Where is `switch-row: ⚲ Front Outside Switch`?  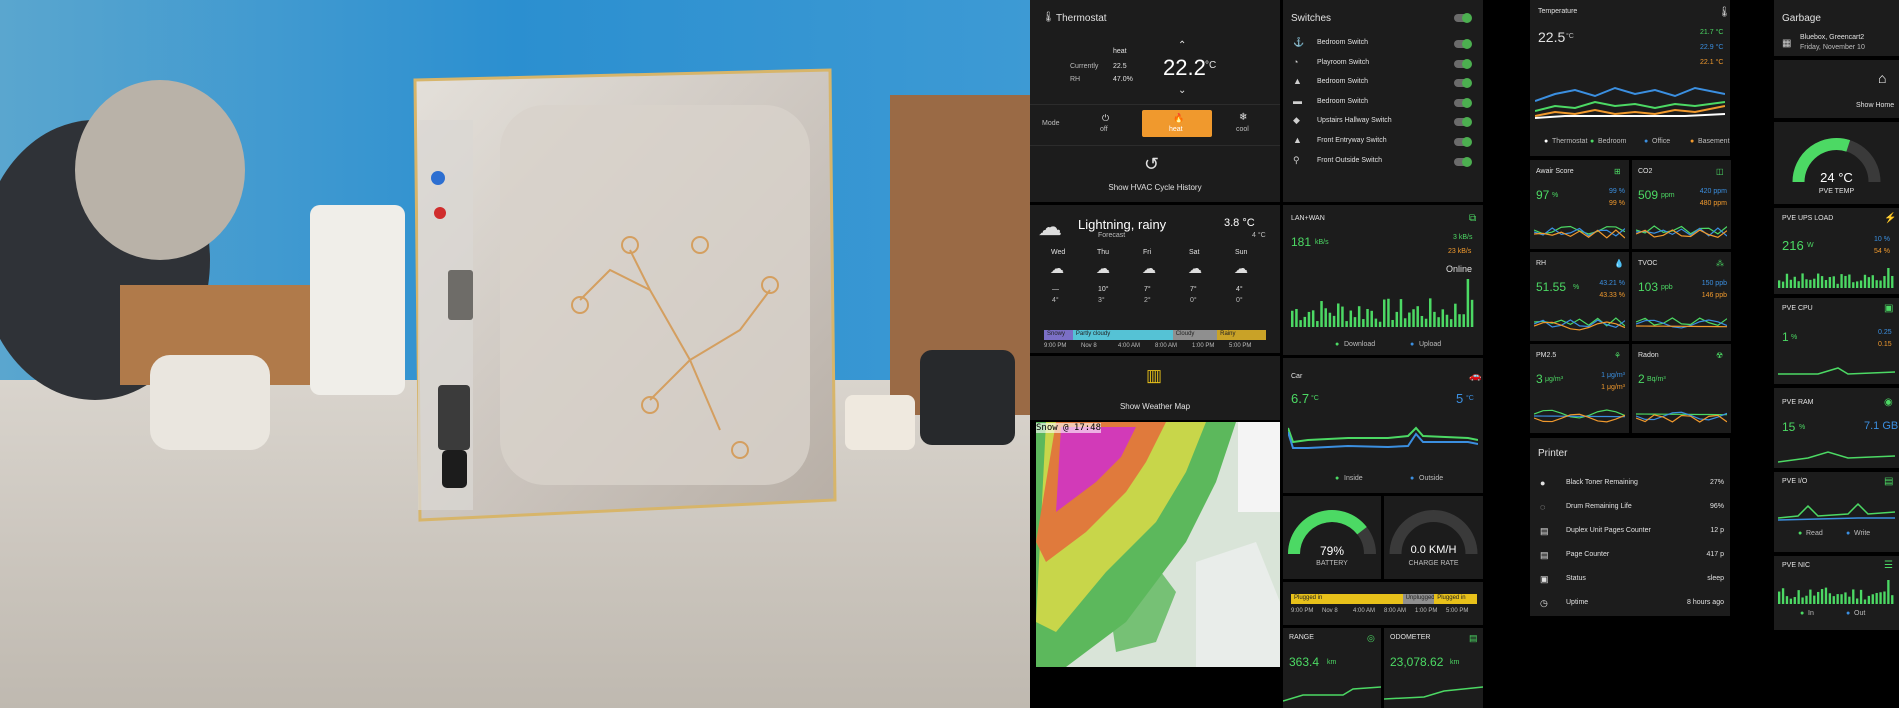 switch-row: ⚲ Front Outside Switch is located at coordinates (1383, 162).